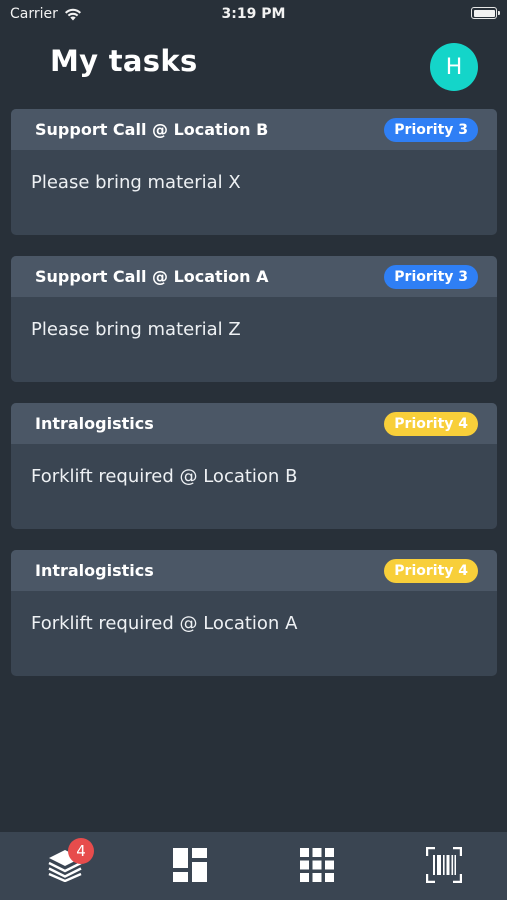 This screenshot has height=900, width=507. I want to click on status-bar: Carrier 3:19 PM, so click(253, 14).